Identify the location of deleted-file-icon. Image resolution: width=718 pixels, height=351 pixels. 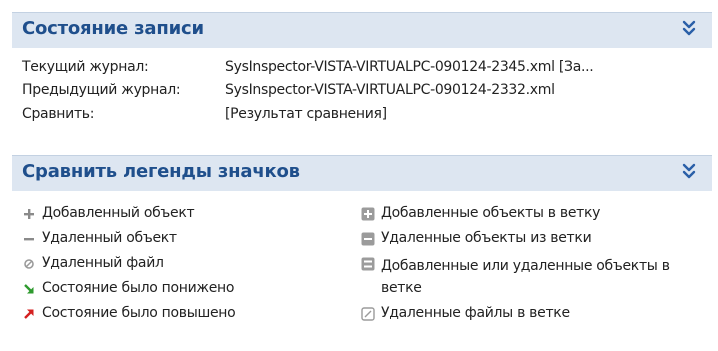
(29, 264).